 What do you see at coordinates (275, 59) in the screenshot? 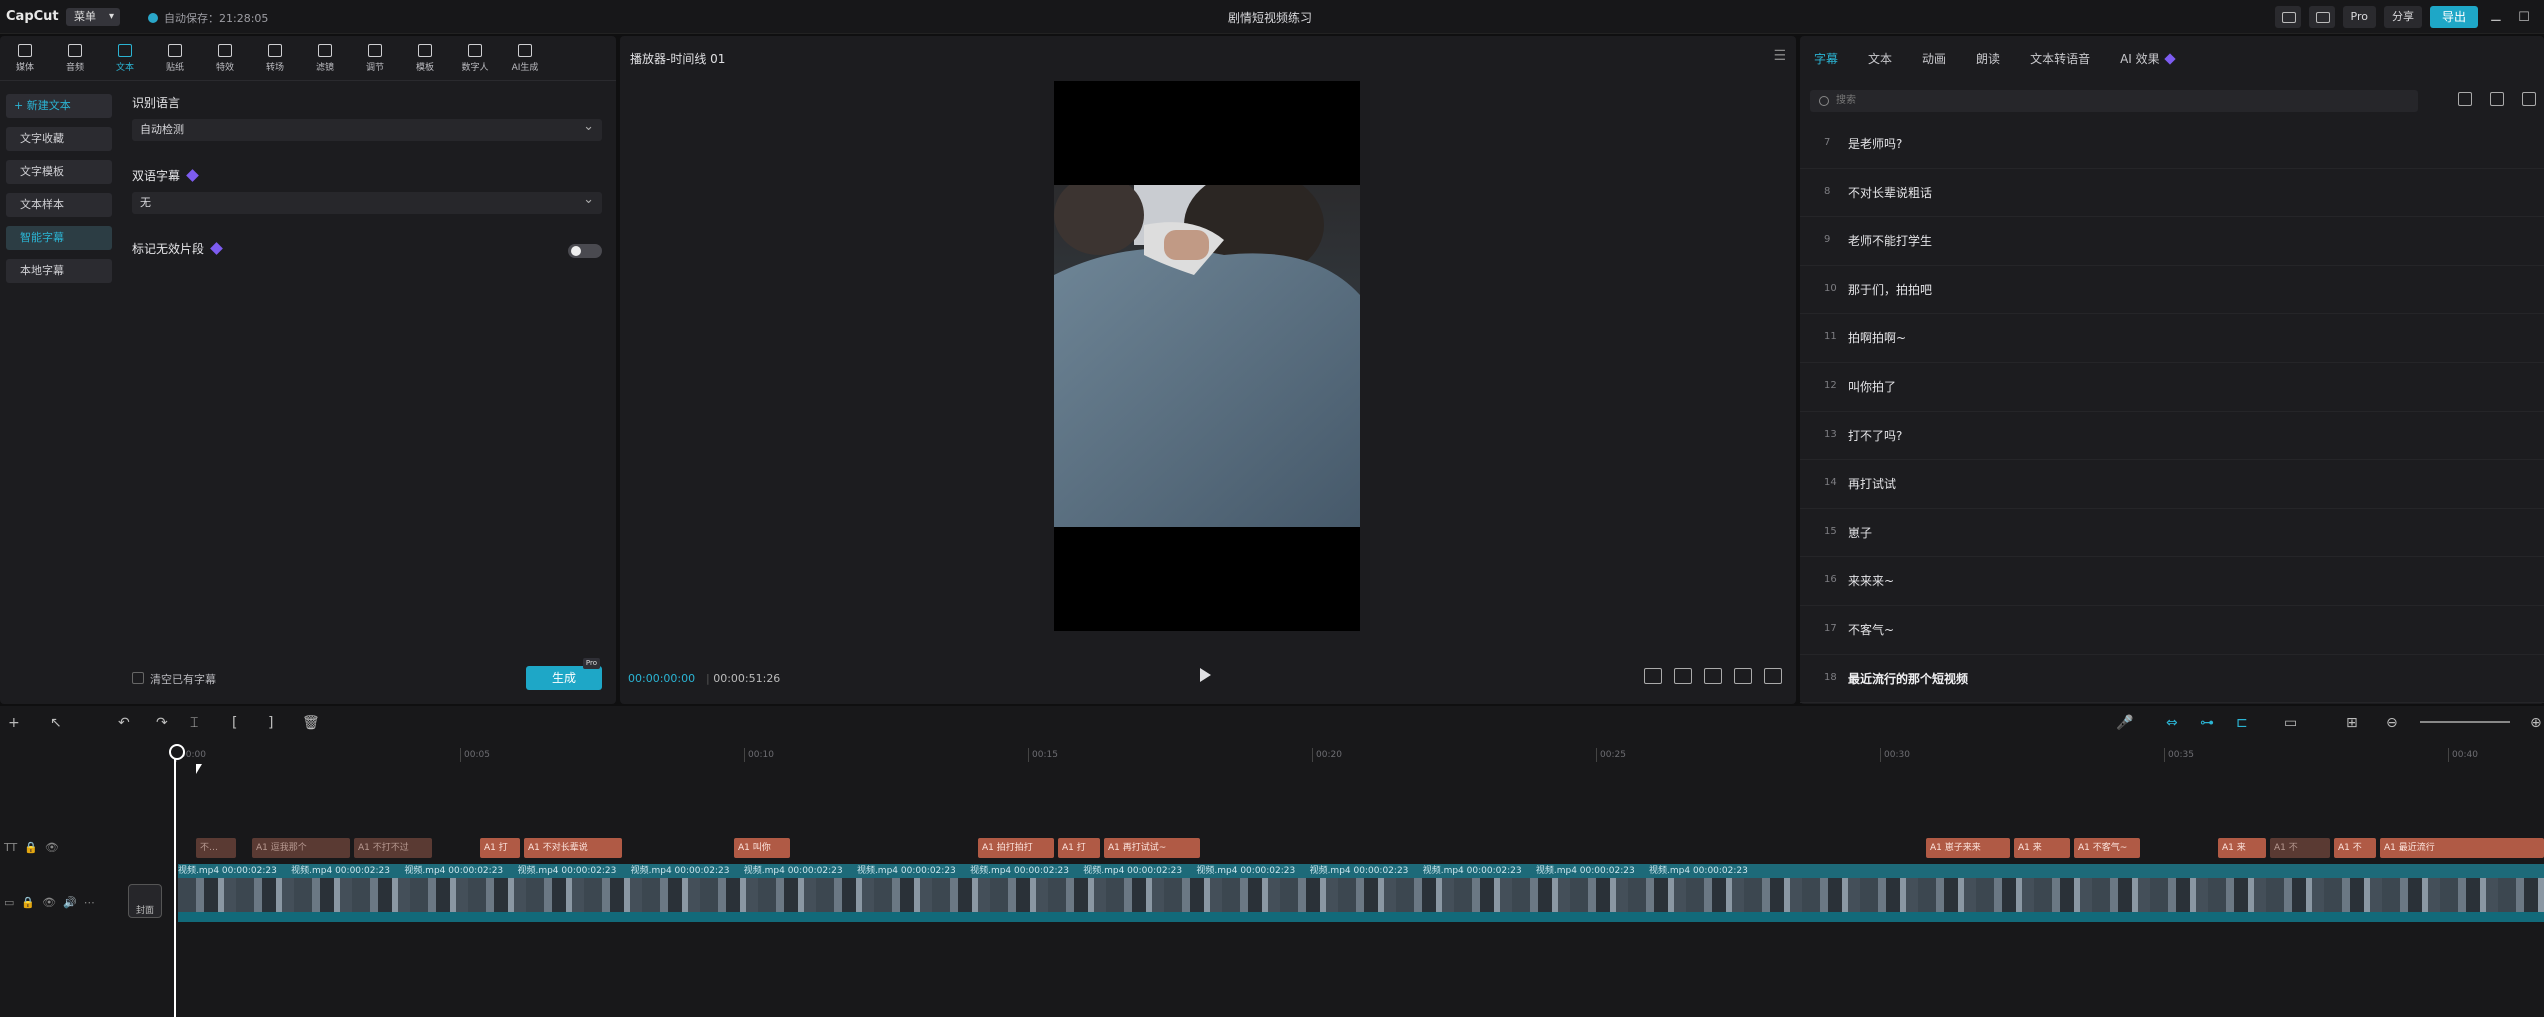
I see `tool-transition: 转场` at bounding box center [275, 59].